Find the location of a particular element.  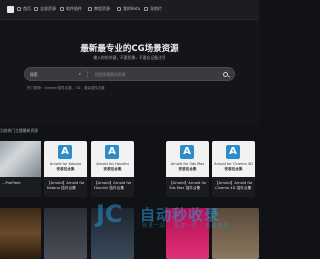

search-divider is located at coordinates (87, 74).